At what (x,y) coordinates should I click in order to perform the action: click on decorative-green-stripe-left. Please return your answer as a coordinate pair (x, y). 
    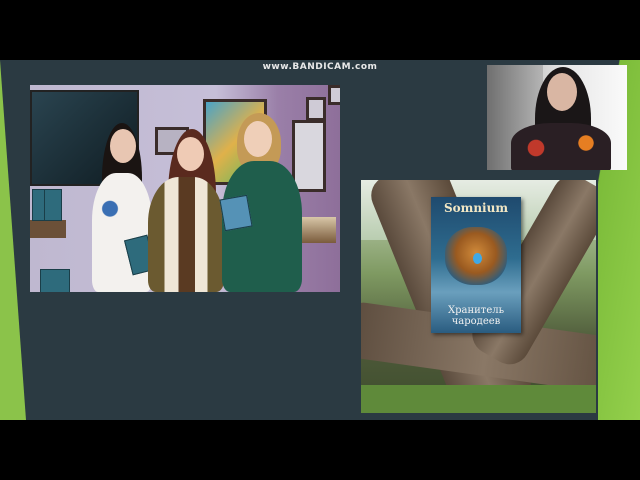
    Looking at the image, I should click on (13, 240).